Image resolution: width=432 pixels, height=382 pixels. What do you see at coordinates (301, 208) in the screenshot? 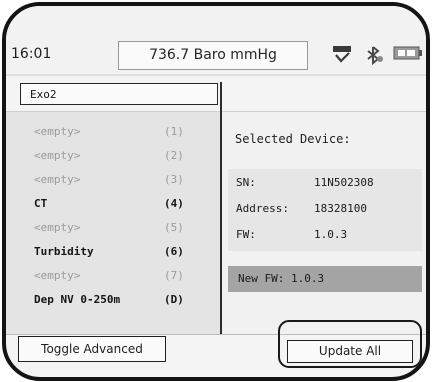
I see `address-row: Address: 18328100` at bounding box center [301, 208].